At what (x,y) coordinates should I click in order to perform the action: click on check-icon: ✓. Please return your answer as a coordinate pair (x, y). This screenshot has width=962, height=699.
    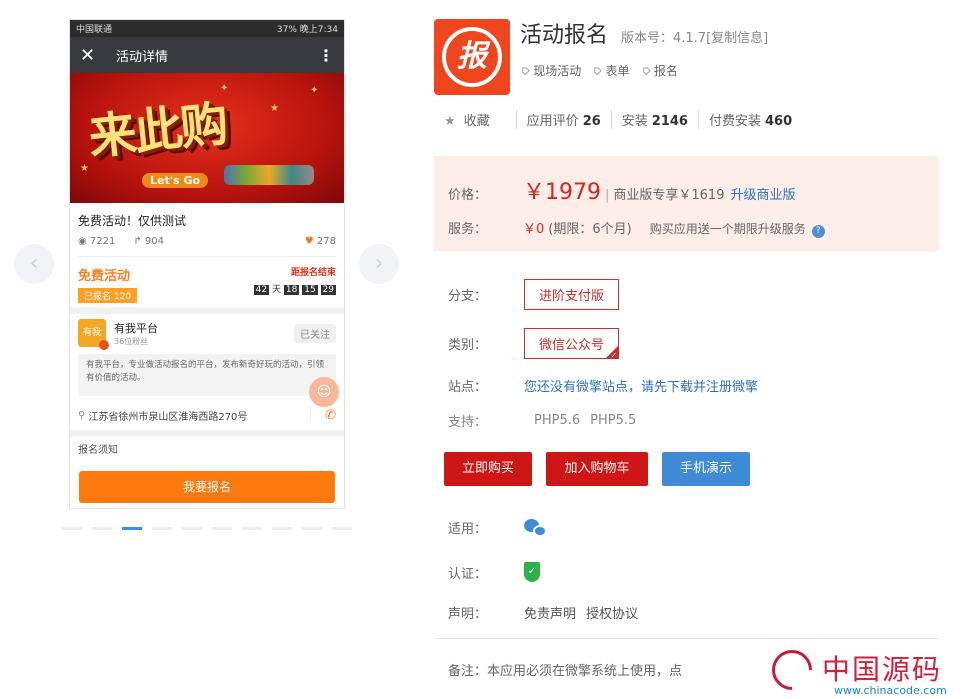
    Looking at the image, I should click on (614, 355).